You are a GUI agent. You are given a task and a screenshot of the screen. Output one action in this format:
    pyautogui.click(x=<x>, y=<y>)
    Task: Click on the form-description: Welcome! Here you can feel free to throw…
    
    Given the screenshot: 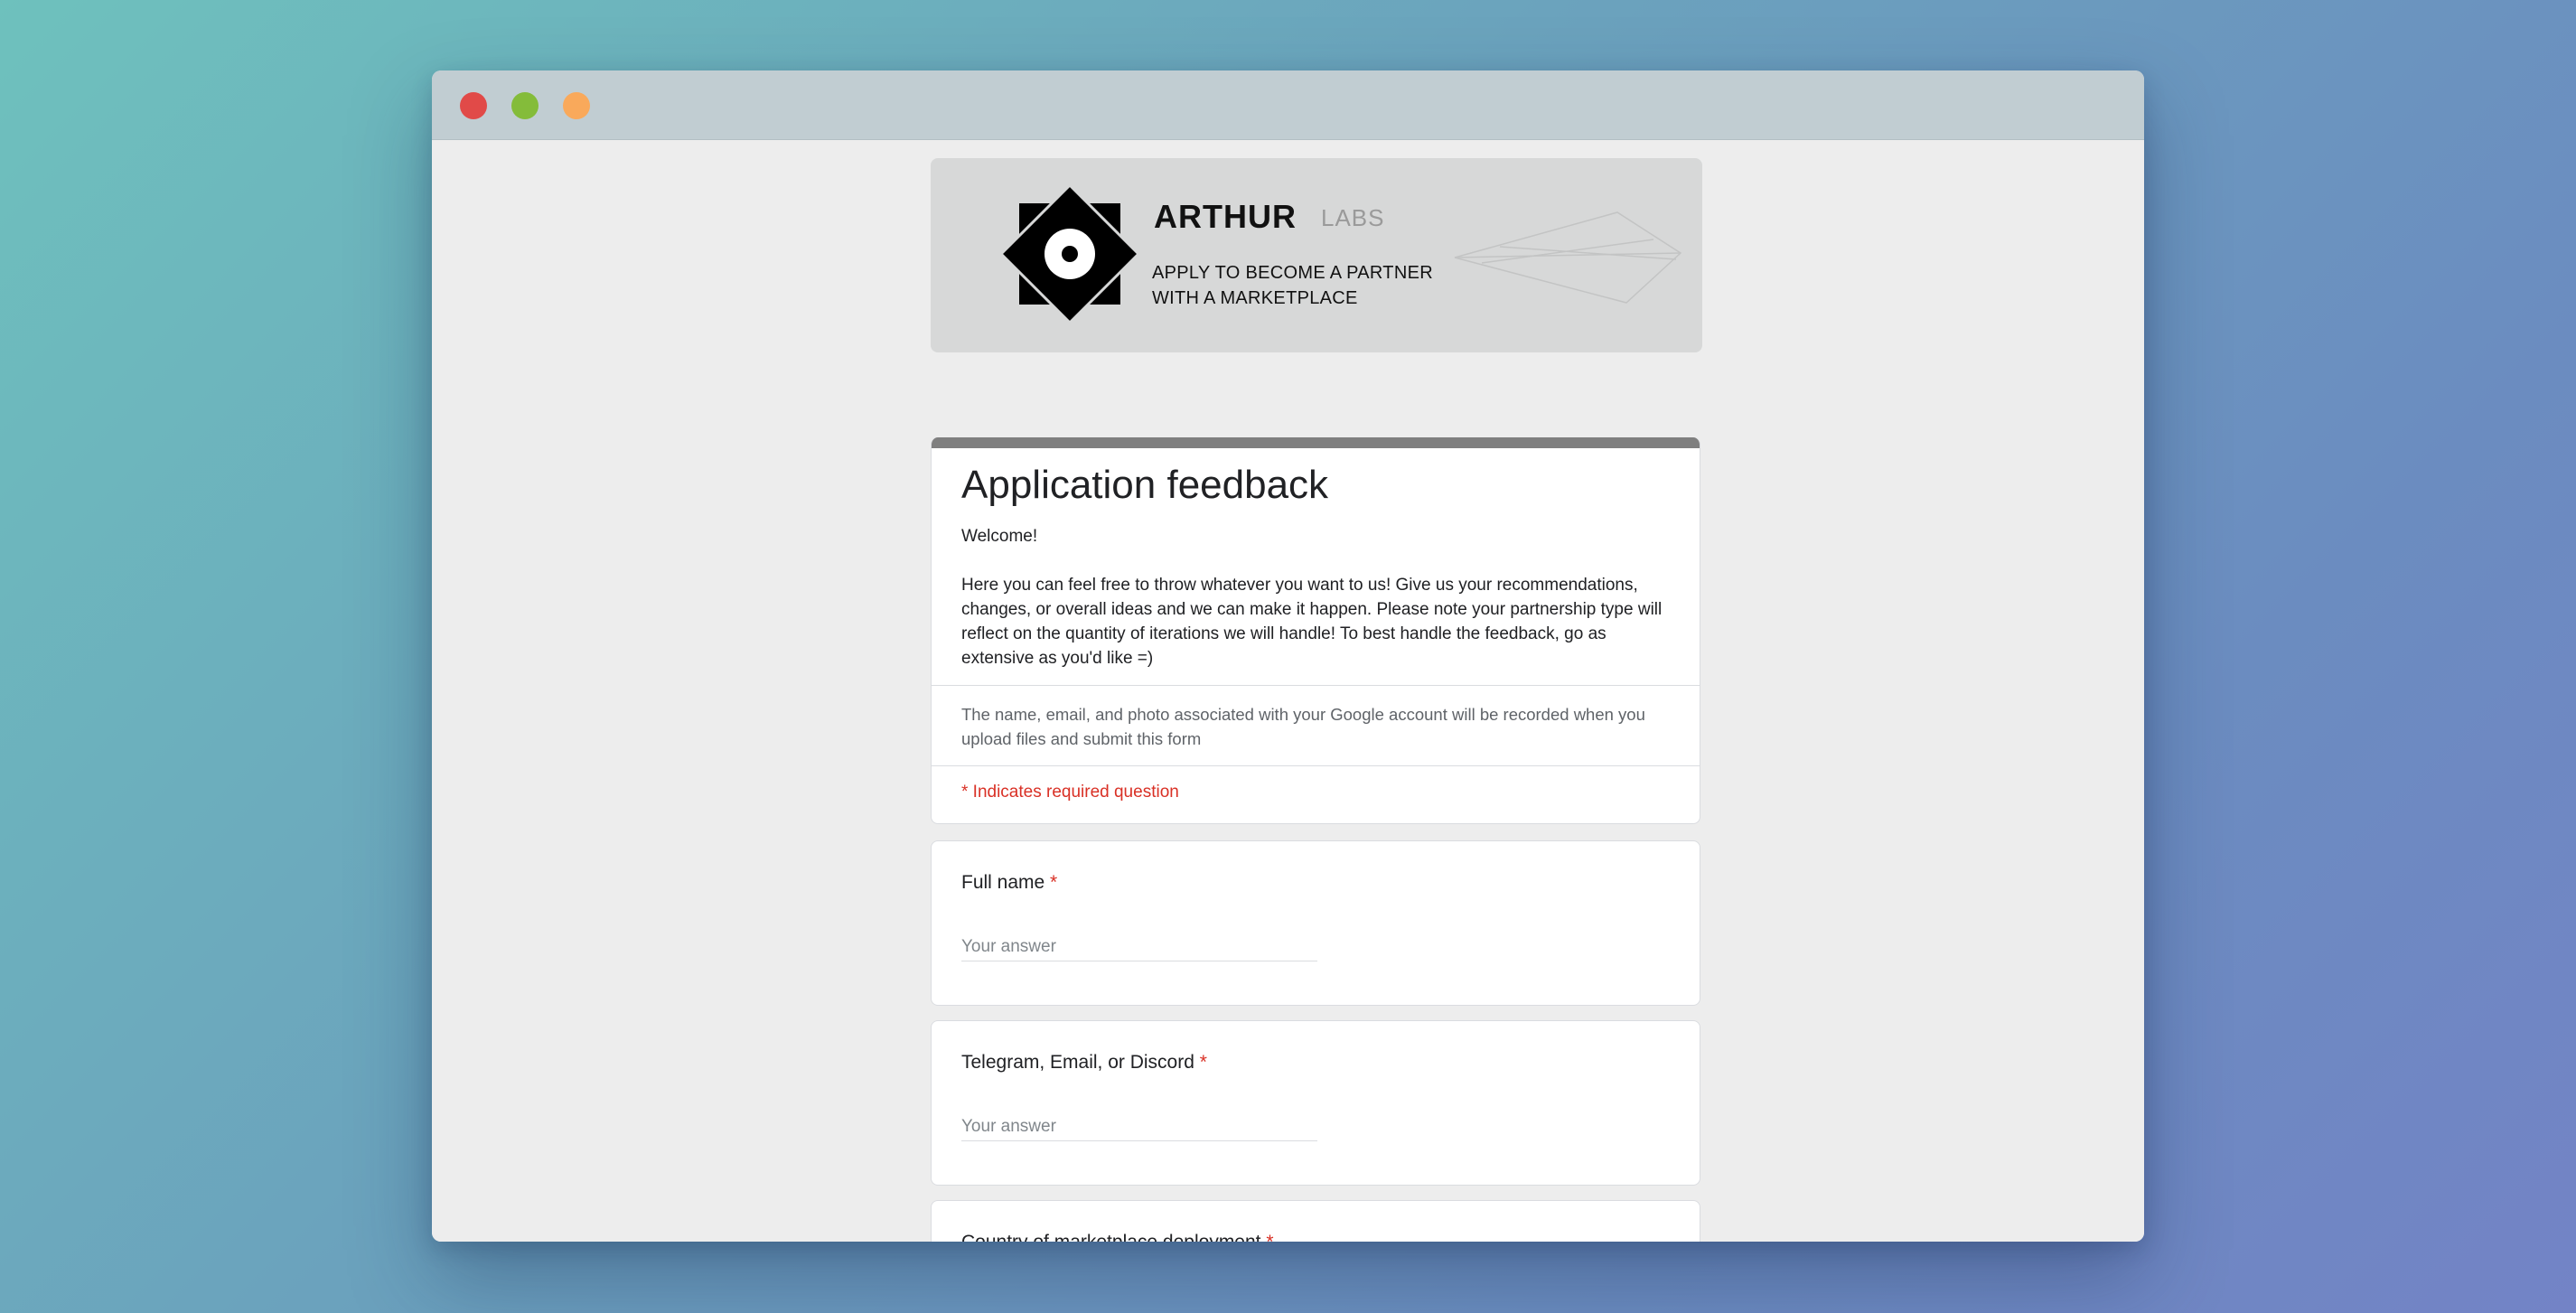 What is the action you would take?
    pyautogui.click(x=1318, y=597)
    